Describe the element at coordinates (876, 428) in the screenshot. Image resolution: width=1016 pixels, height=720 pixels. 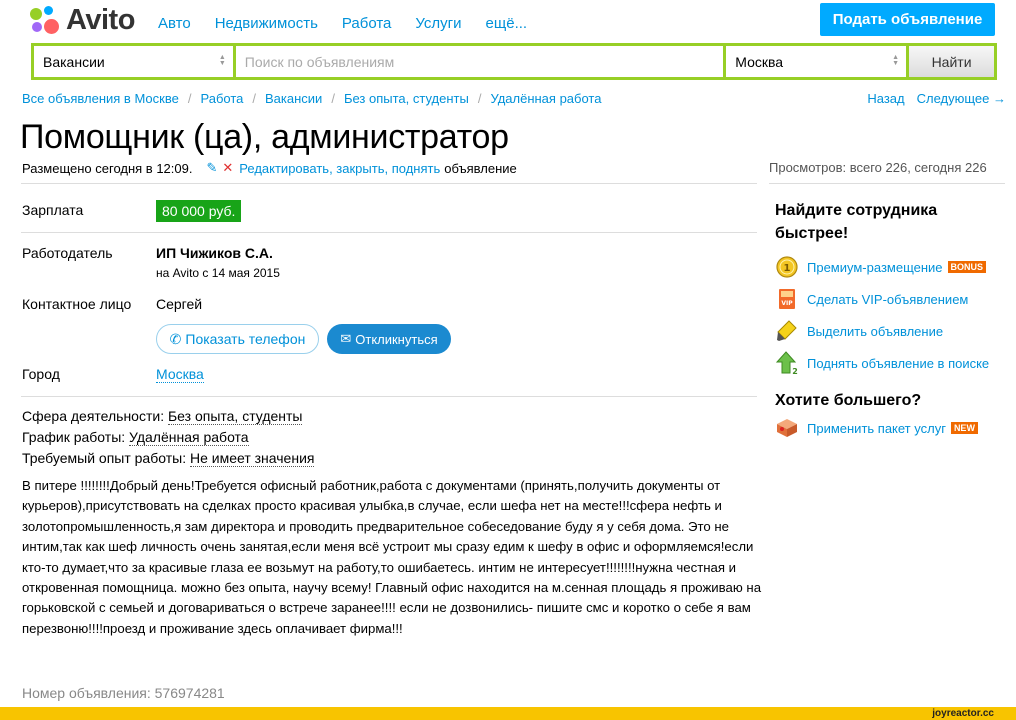
I see `sidebar-item-label: Применить пакет услуг` at that location.